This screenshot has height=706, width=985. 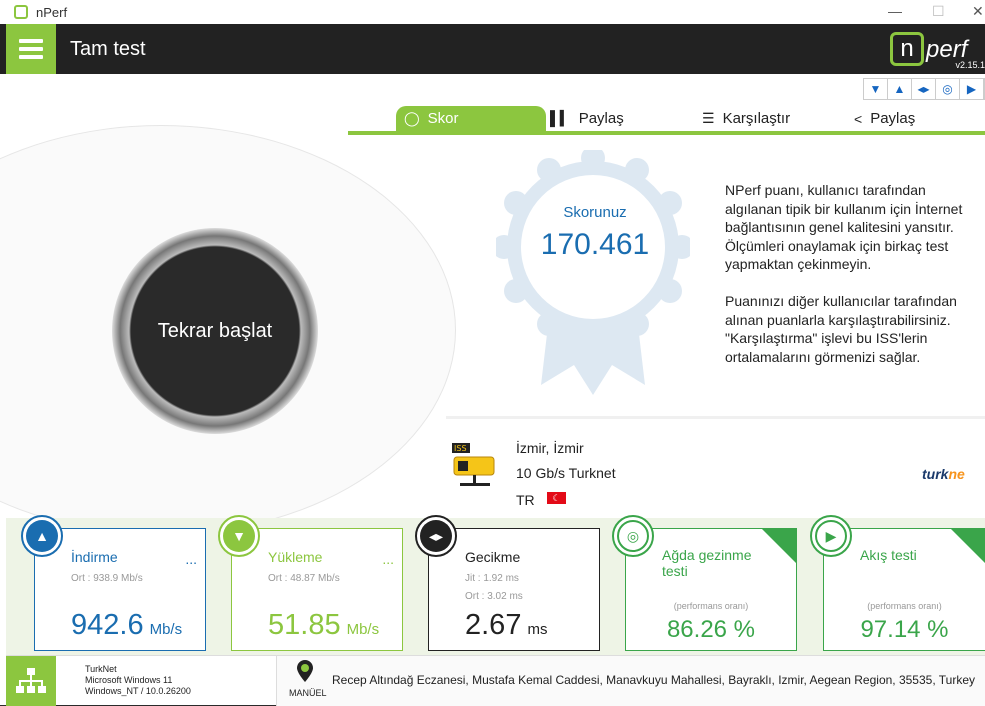 I want to click on page-title: Tam test, so click(x=108, y=49).